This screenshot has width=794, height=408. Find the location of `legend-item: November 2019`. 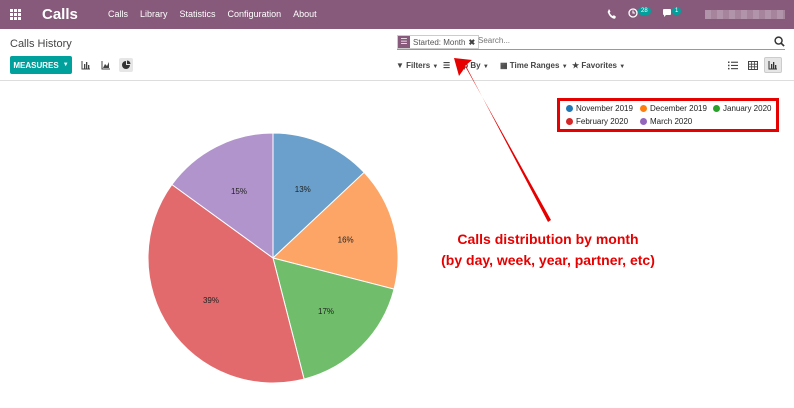

legend-item: November 2019 is located at coordinates (599, 108).